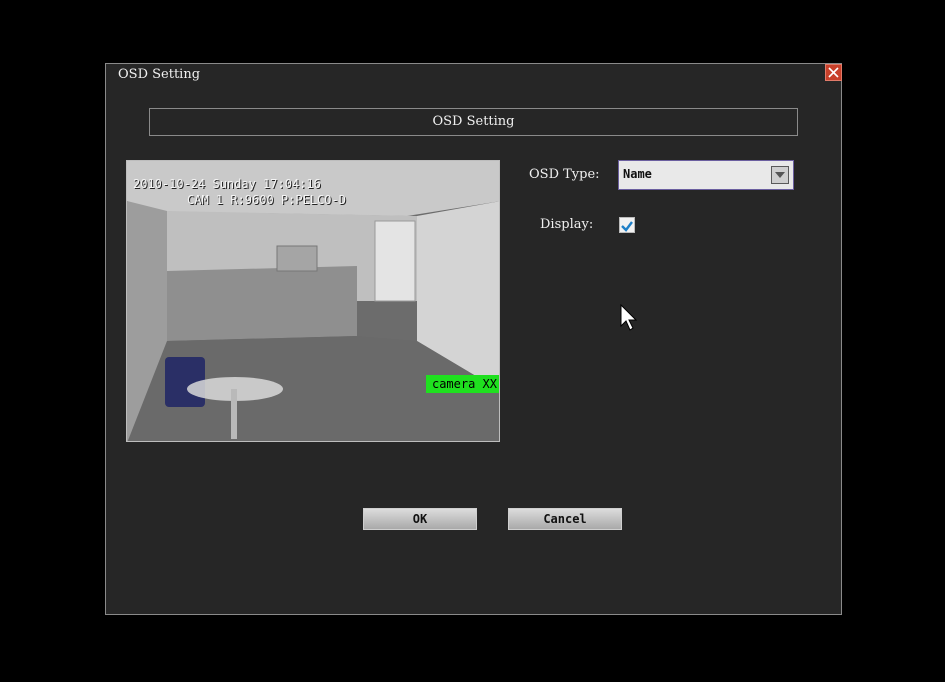 This screenshot has height=682, width=945. What do you see at coordinates (266, 200) in the screenshot?
I see `osd-camera-info-text: CAM 1 R:9600 P:PELCO-D` at bounding box center [266, 200].